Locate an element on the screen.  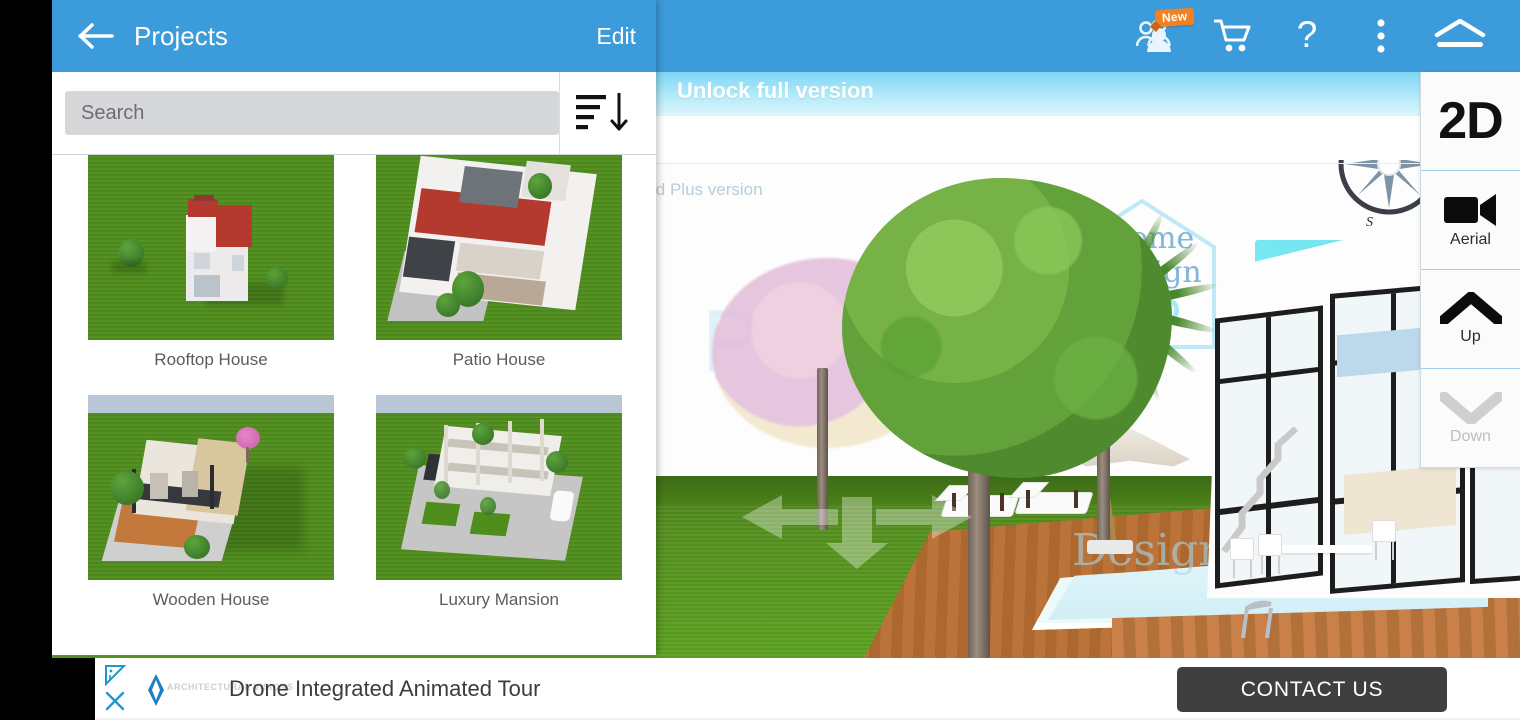
view-2d-icon: 2D is located at coordinates (1470, 121).